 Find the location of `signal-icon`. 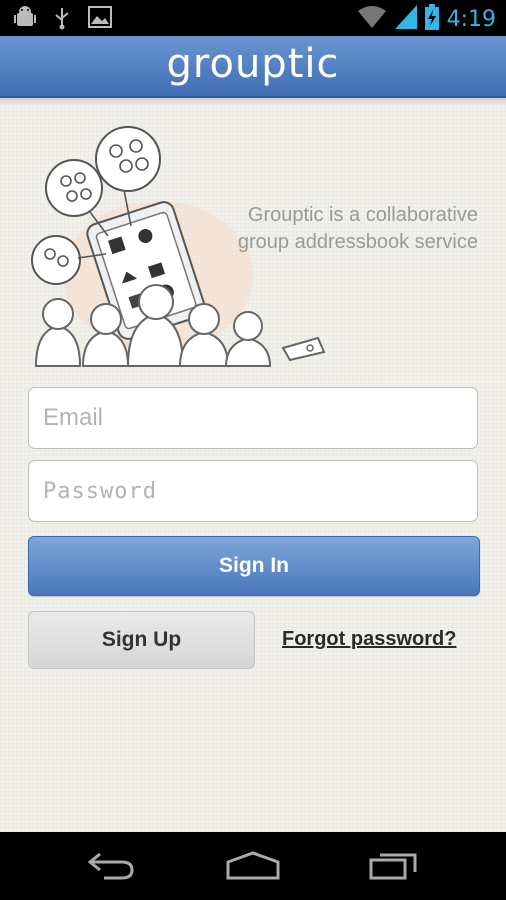

signal-icon is located at coordinates (405, 19).